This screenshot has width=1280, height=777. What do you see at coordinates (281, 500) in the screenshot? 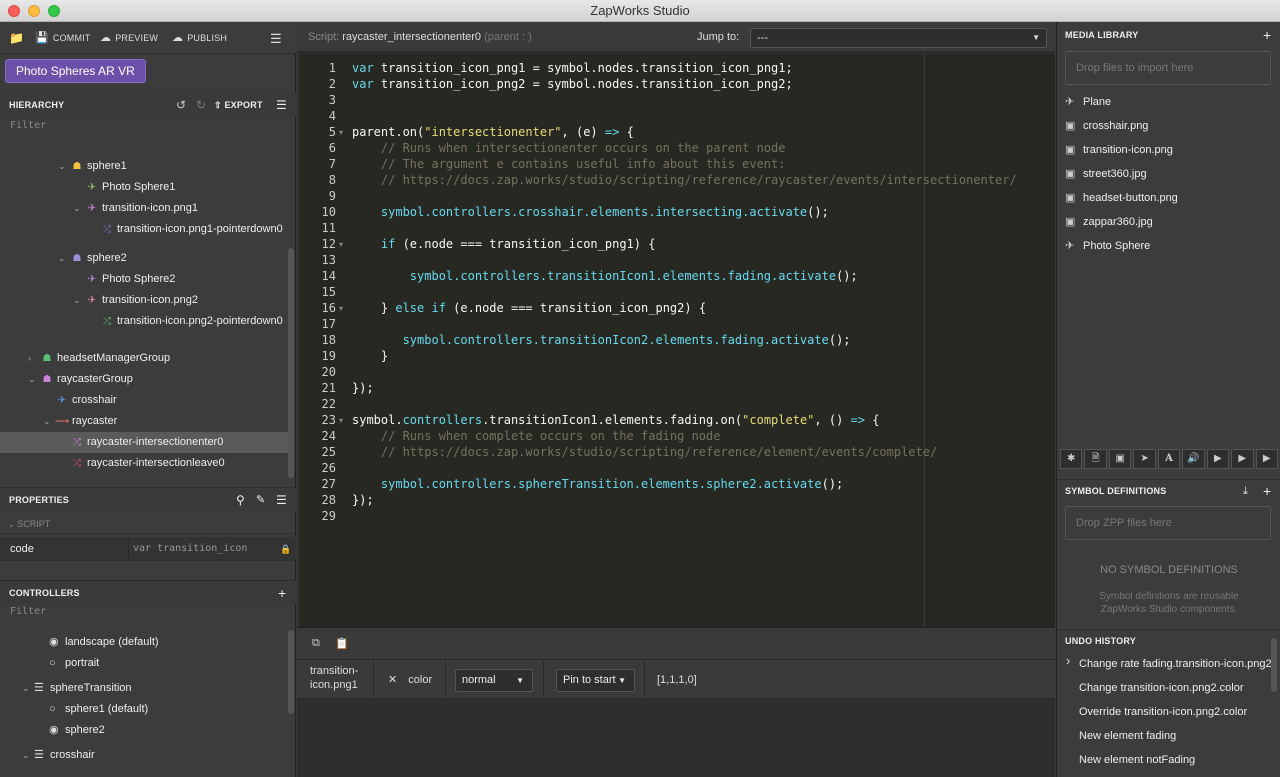
I see `properties-menu-icon: ☰` at bounding box center [281, 500].